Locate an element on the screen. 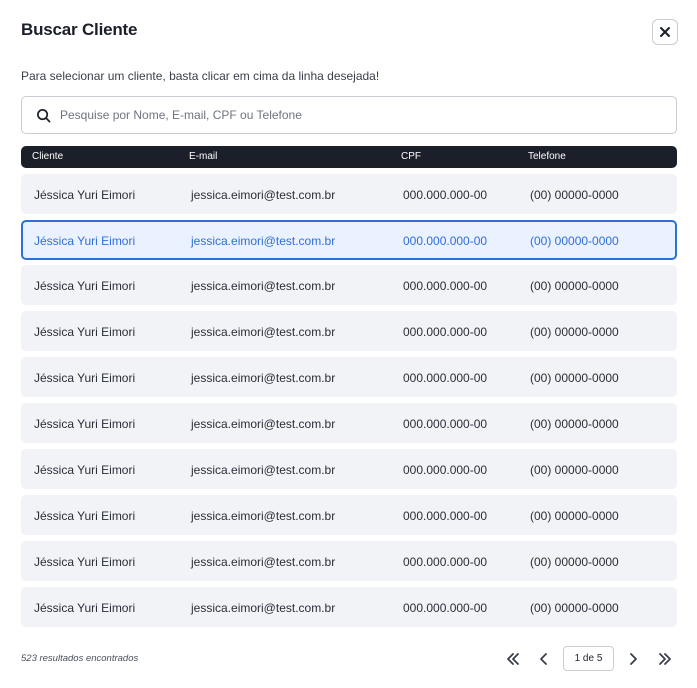 This screenshot has height=688, width=697. search-box is located at coordinates (349, 115).